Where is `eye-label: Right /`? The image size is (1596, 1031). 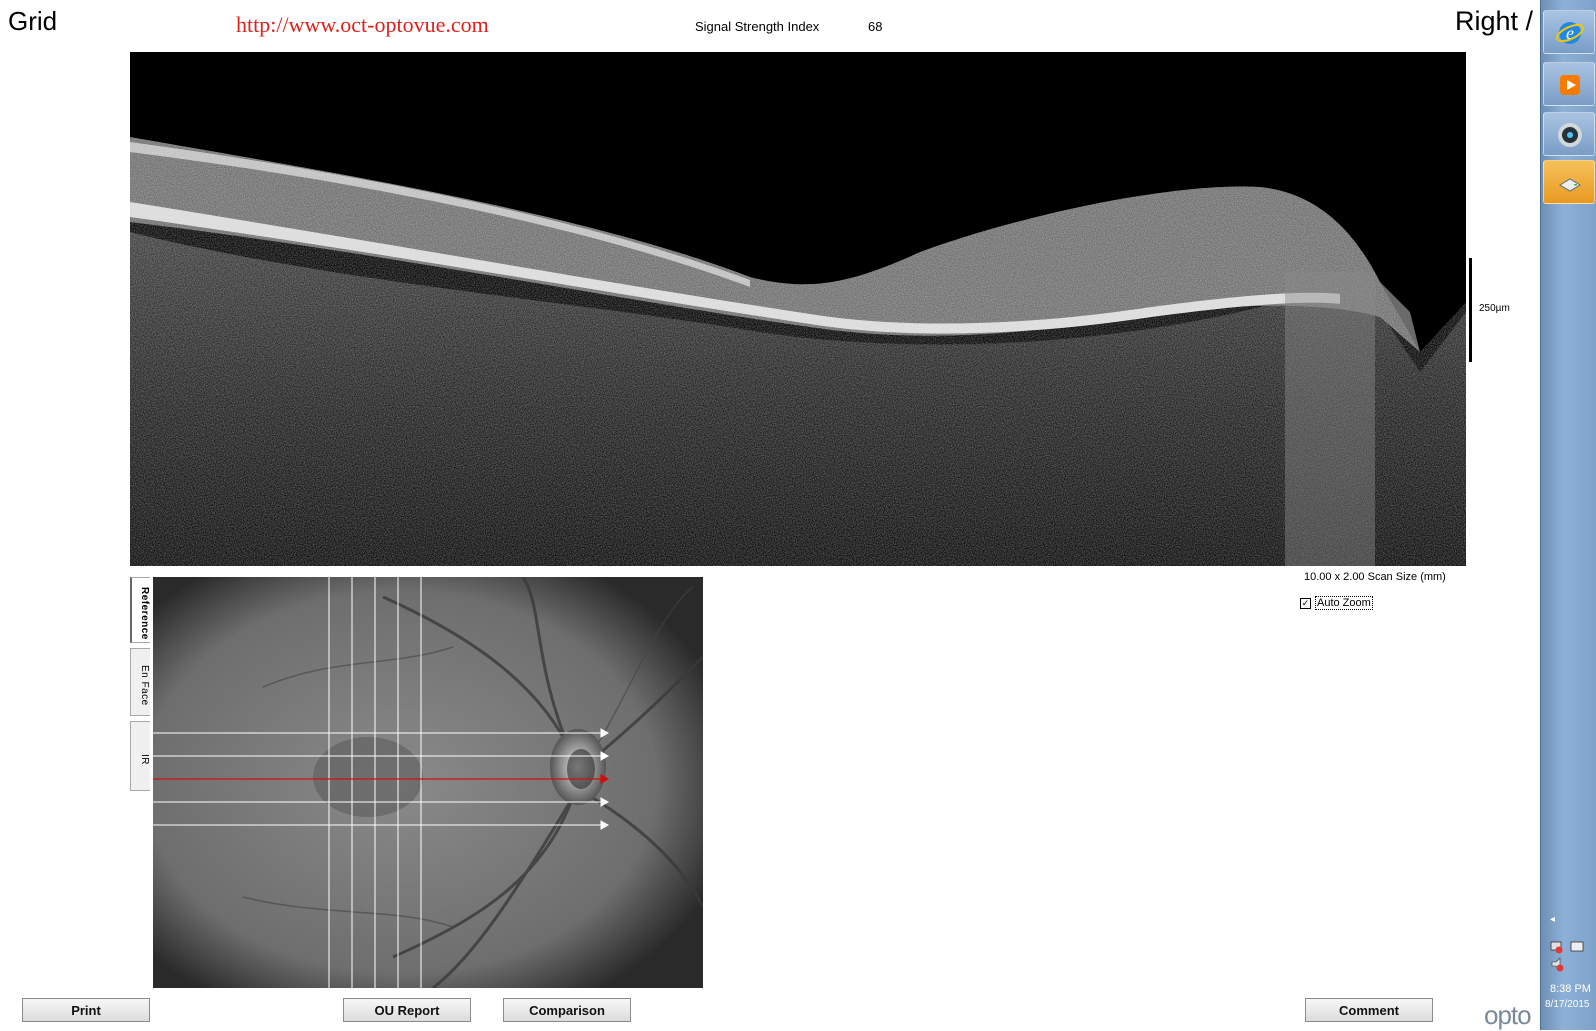 eye-label: Right / is located at coordinates (1494, 21).